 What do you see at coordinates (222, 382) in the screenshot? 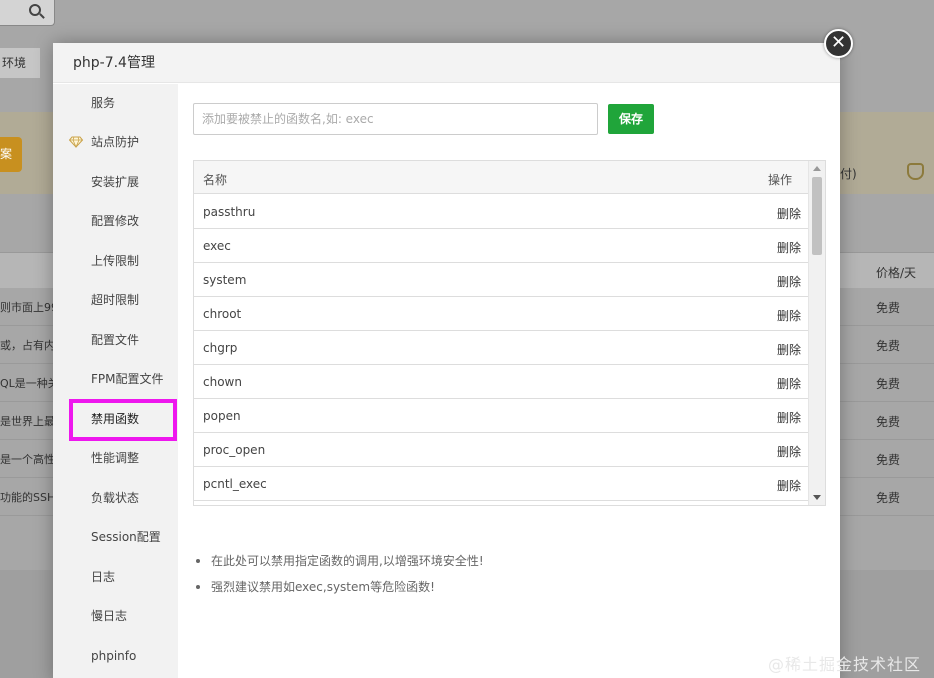
I see `function-name: chown` at bounding box center [222, 382].